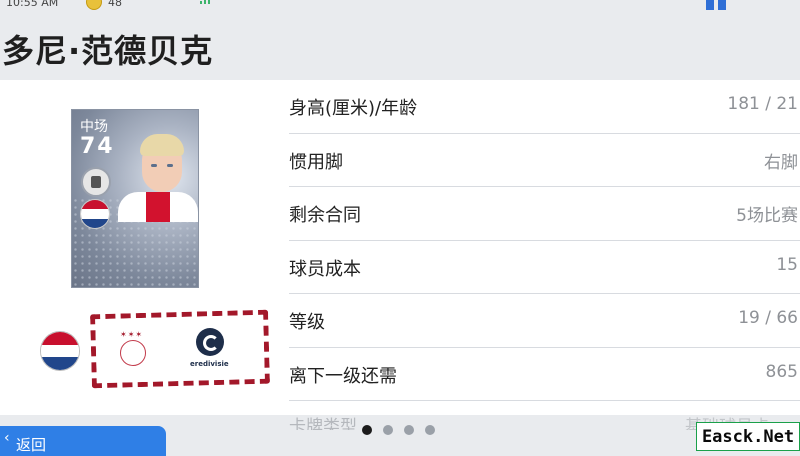  Describe the element at coordinates (787, 264) in the screenshot. I see `stat-value: 15` at that location.